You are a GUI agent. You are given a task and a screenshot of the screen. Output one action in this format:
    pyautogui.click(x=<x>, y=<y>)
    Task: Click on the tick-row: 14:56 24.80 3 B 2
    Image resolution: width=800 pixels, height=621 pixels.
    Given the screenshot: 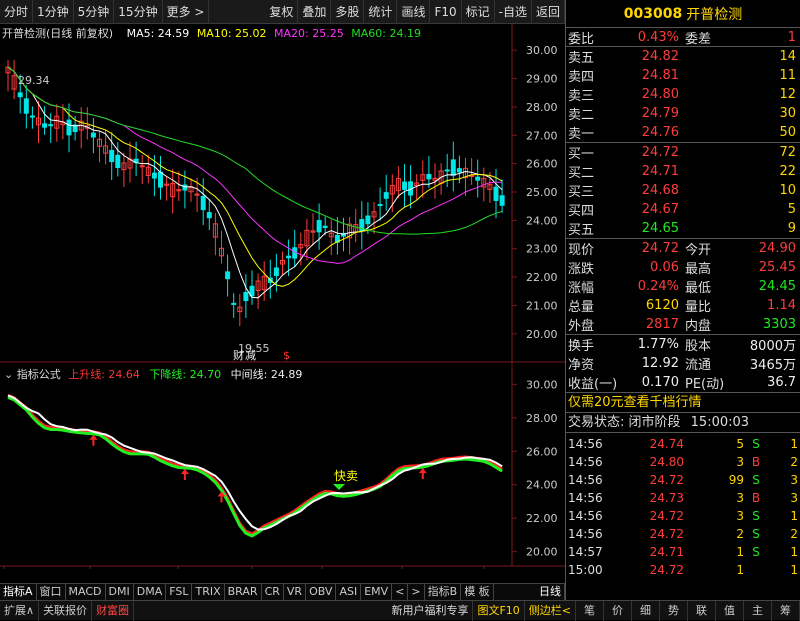 What is the action you would take?
    pyautogui.click(x=683, y=462)
    